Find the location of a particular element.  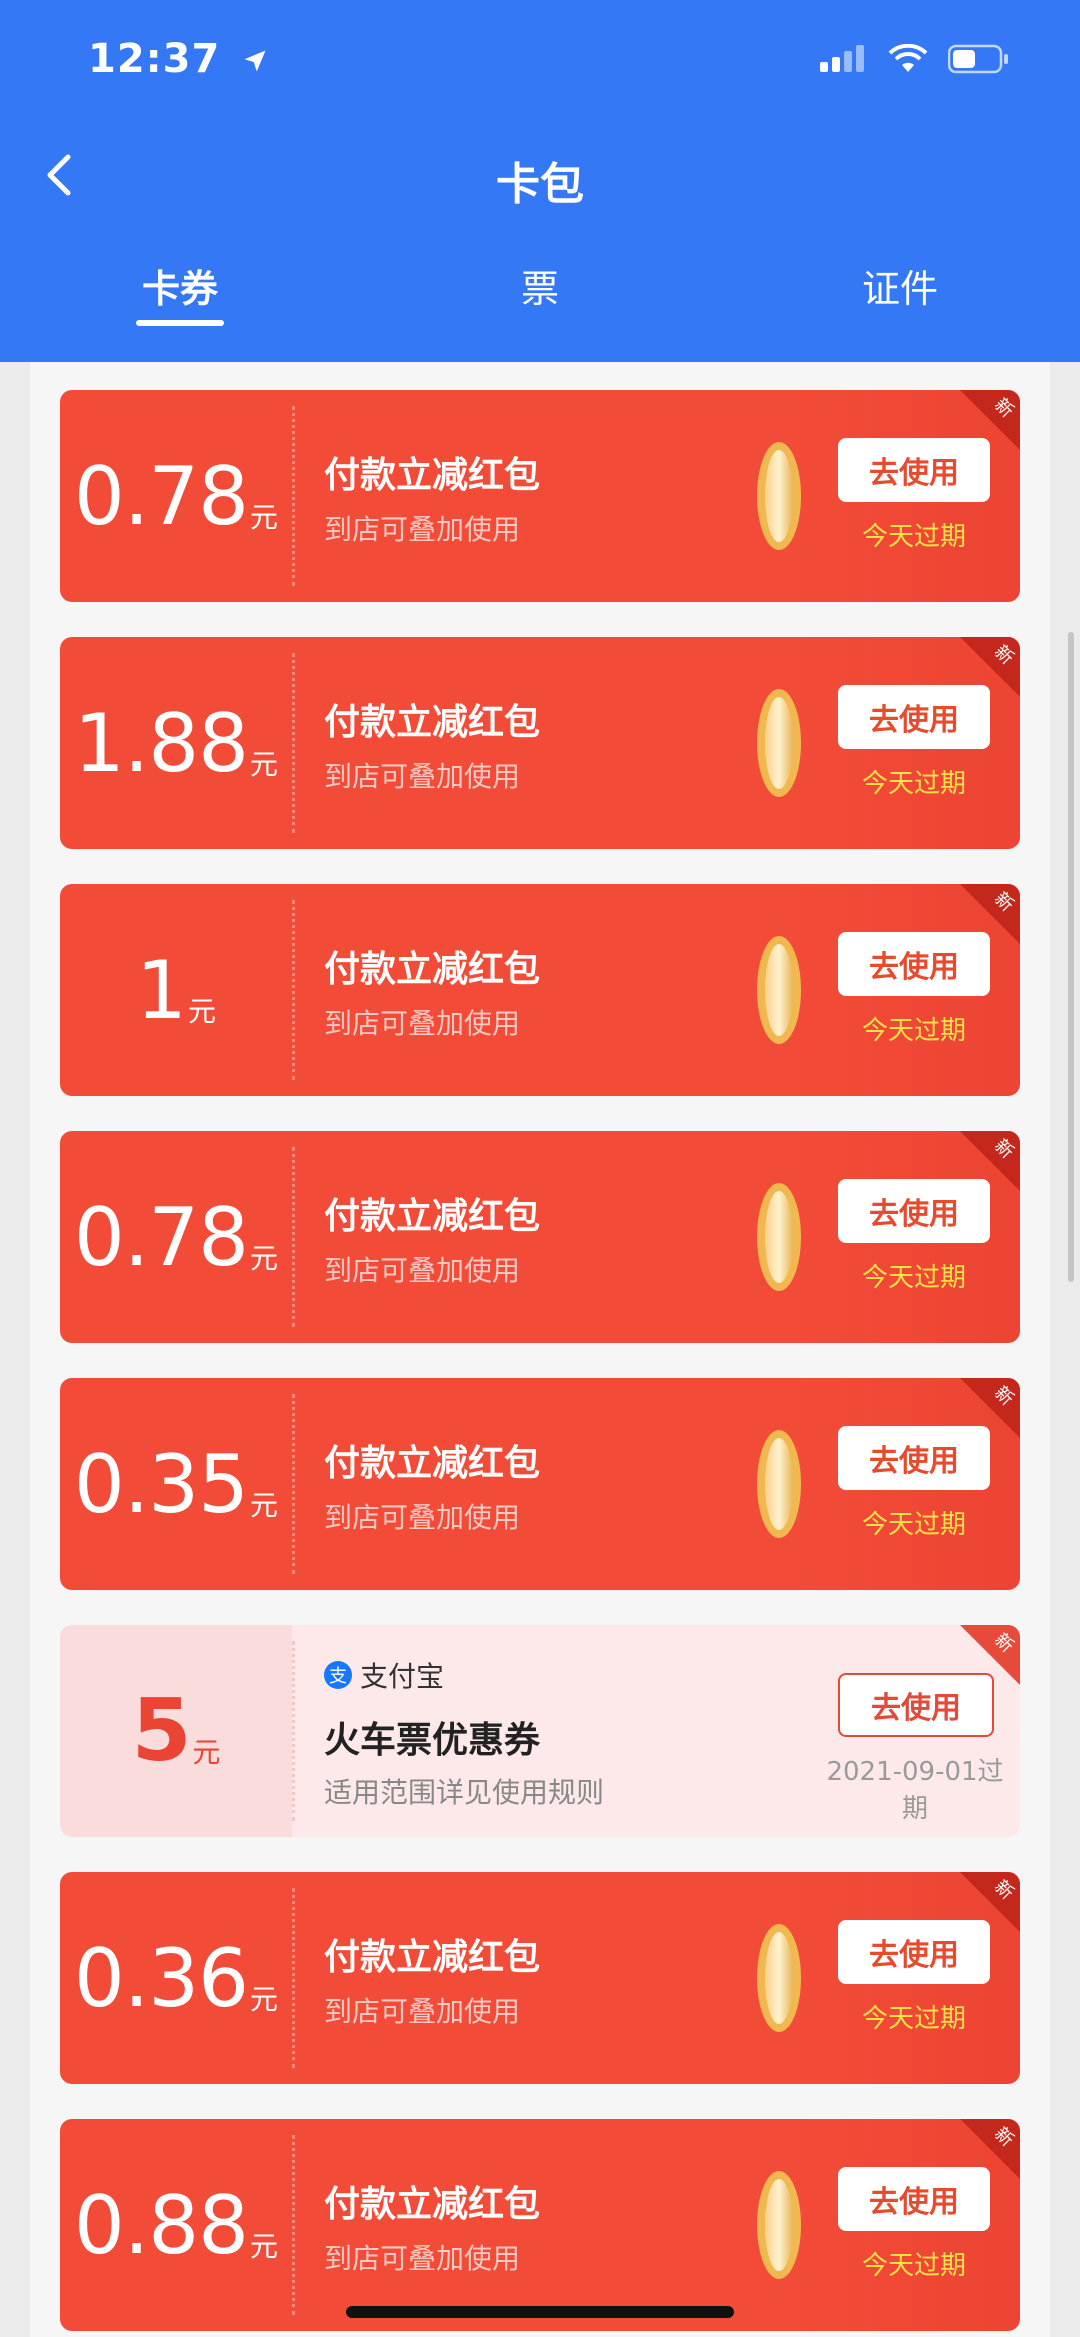

amount-value: 0.36 is located at coordinates (161, 1978).